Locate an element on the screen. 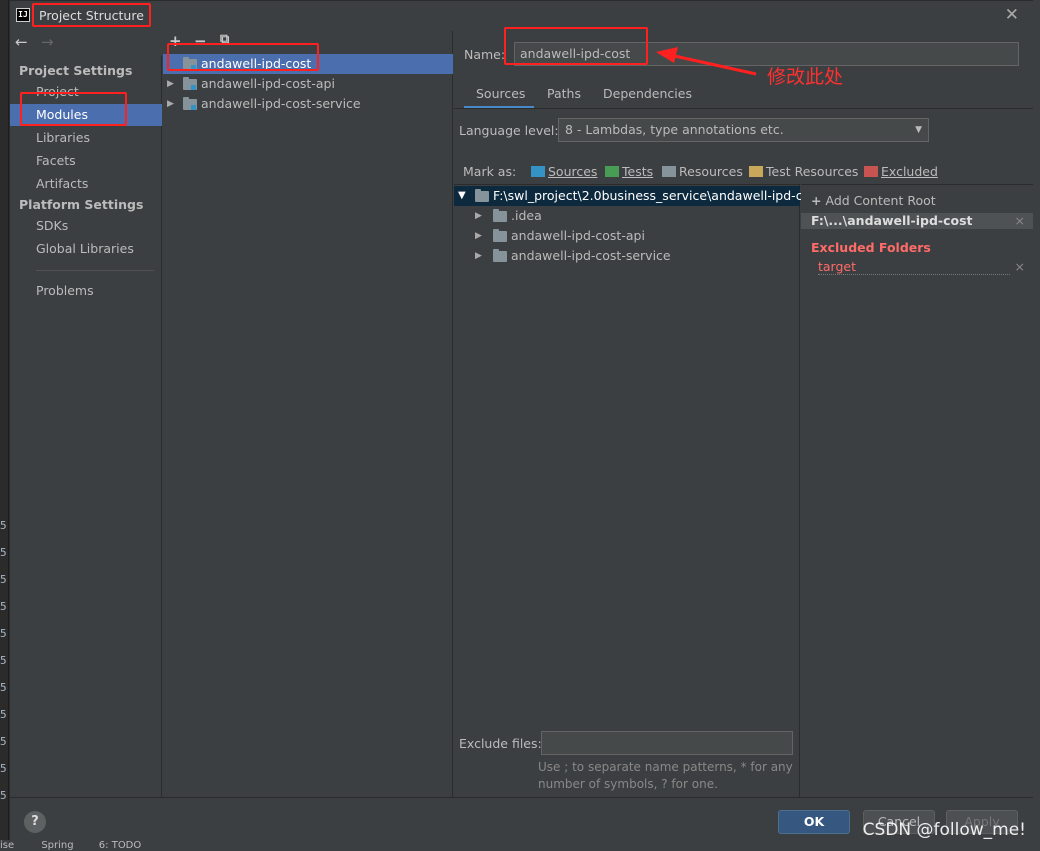 The height and width of the screenshot is (851, 1040). platform-settings-heading: Platform Settings is located at coordinates (81, 204).